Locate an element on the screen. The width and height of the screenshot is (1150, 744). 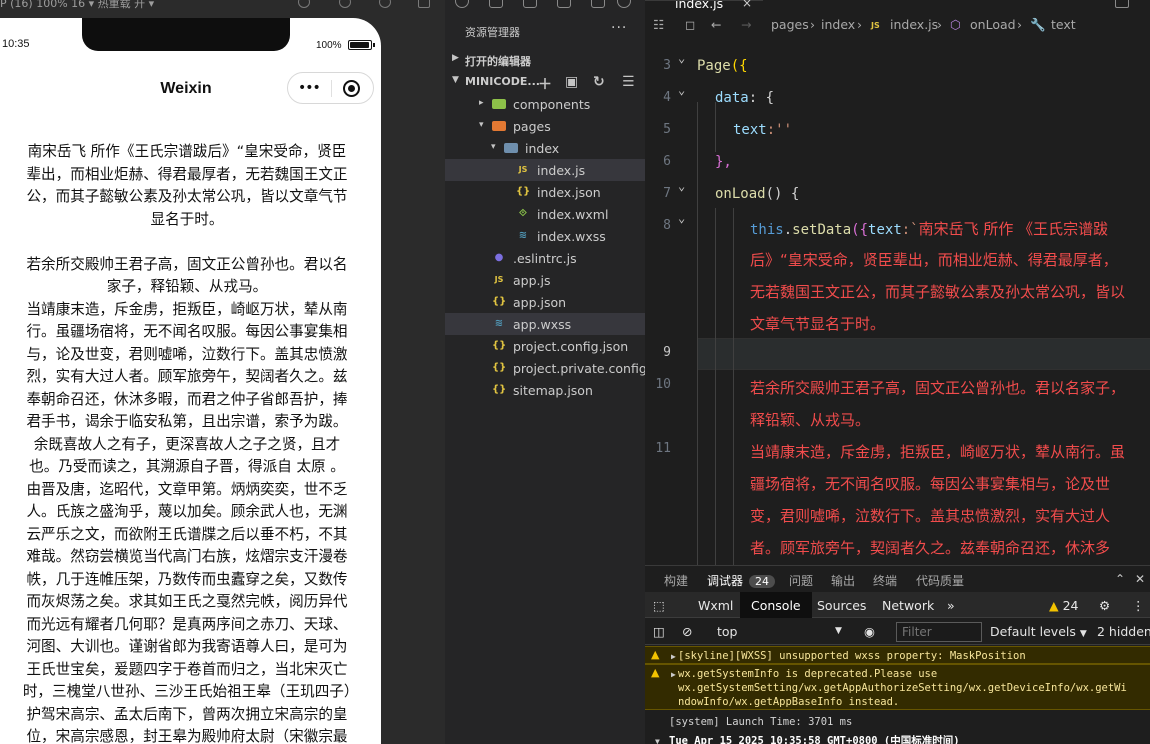
record-circle-icon is located at coordinates (351, 88).